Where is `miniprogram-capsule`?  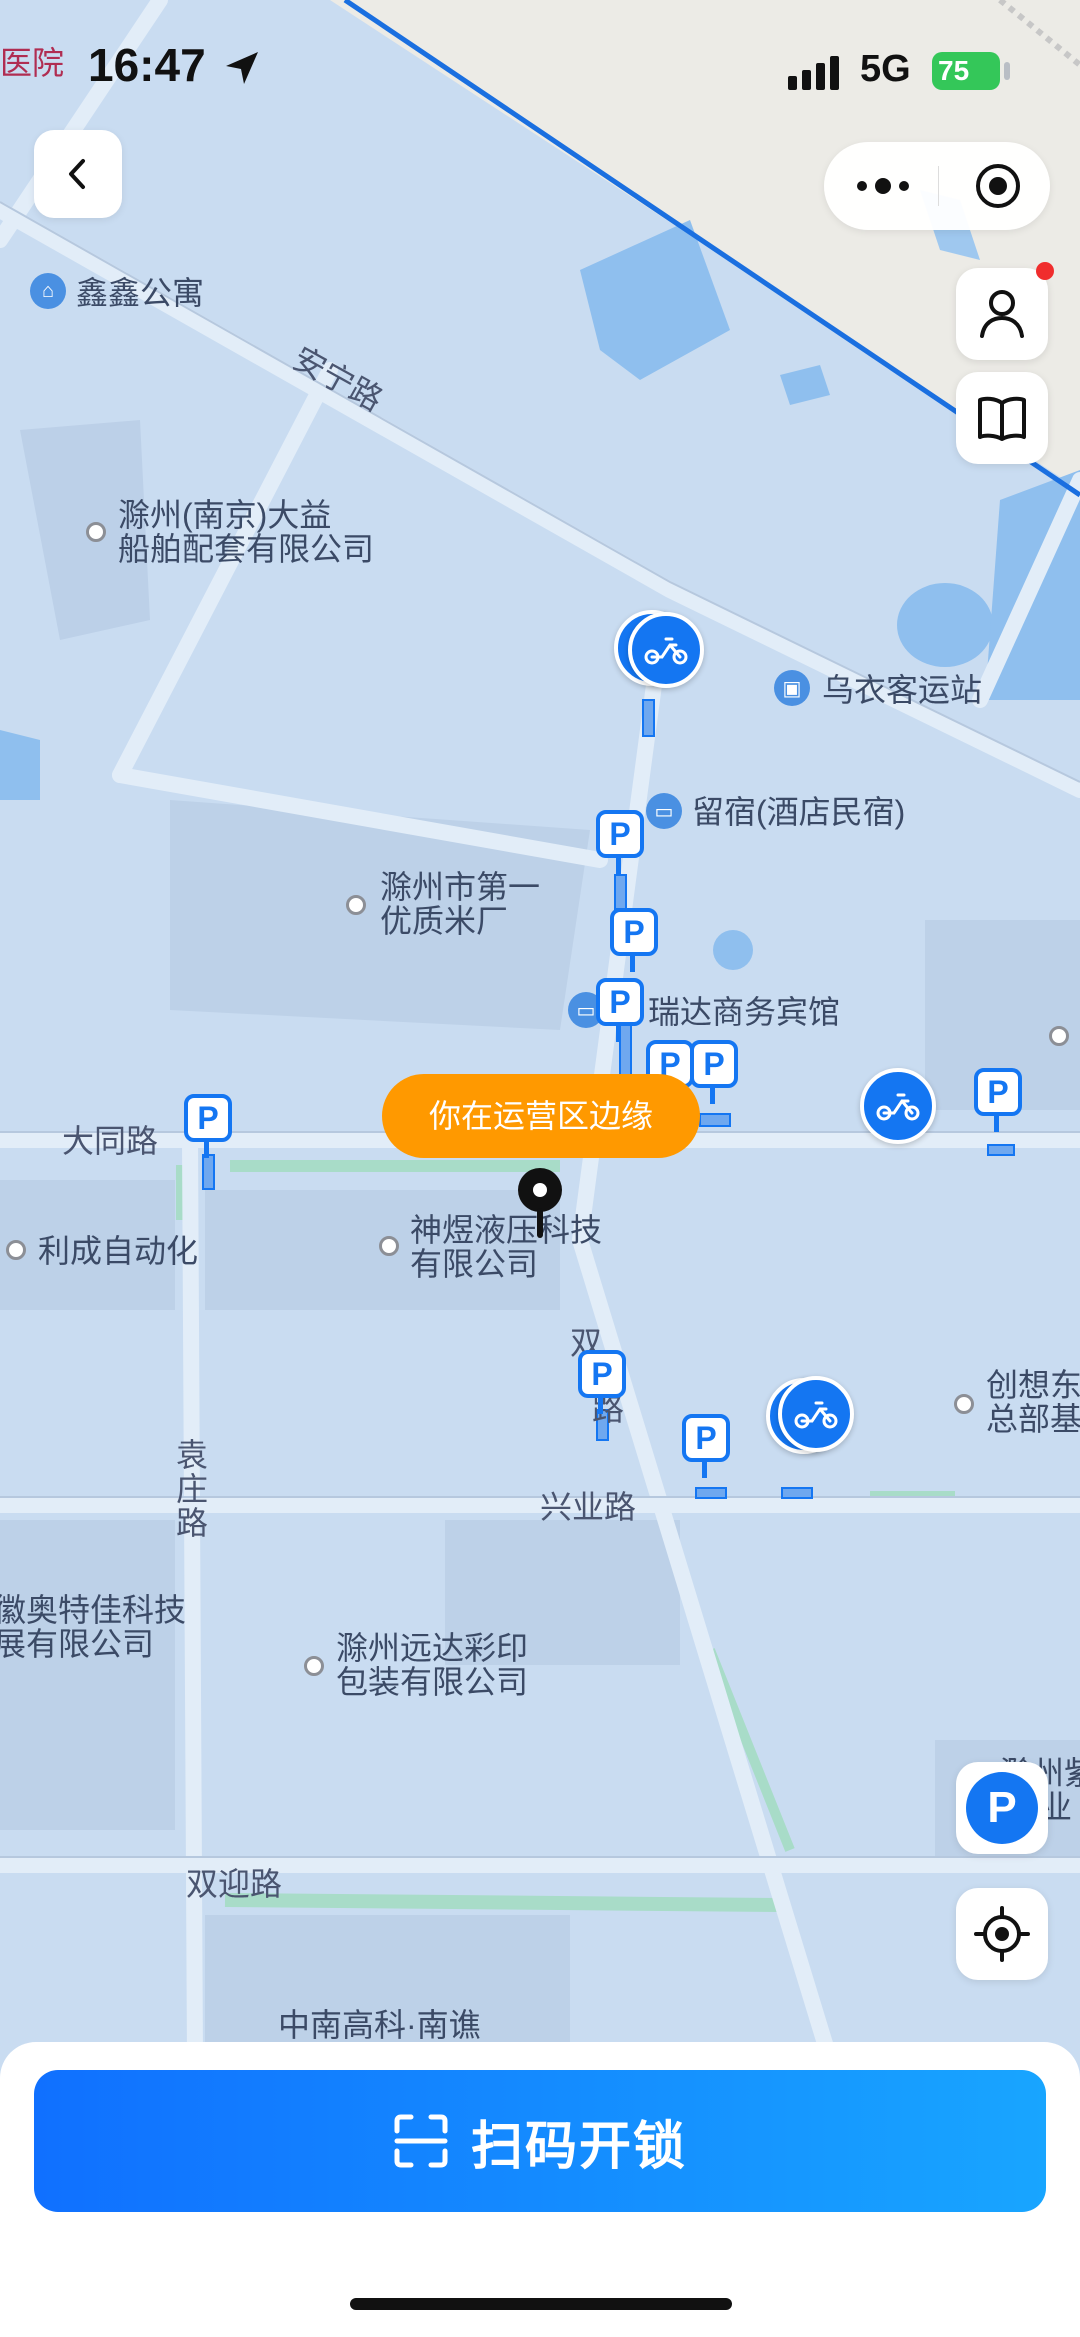
miniprogram-capsule is located at coordinates (937, 186).